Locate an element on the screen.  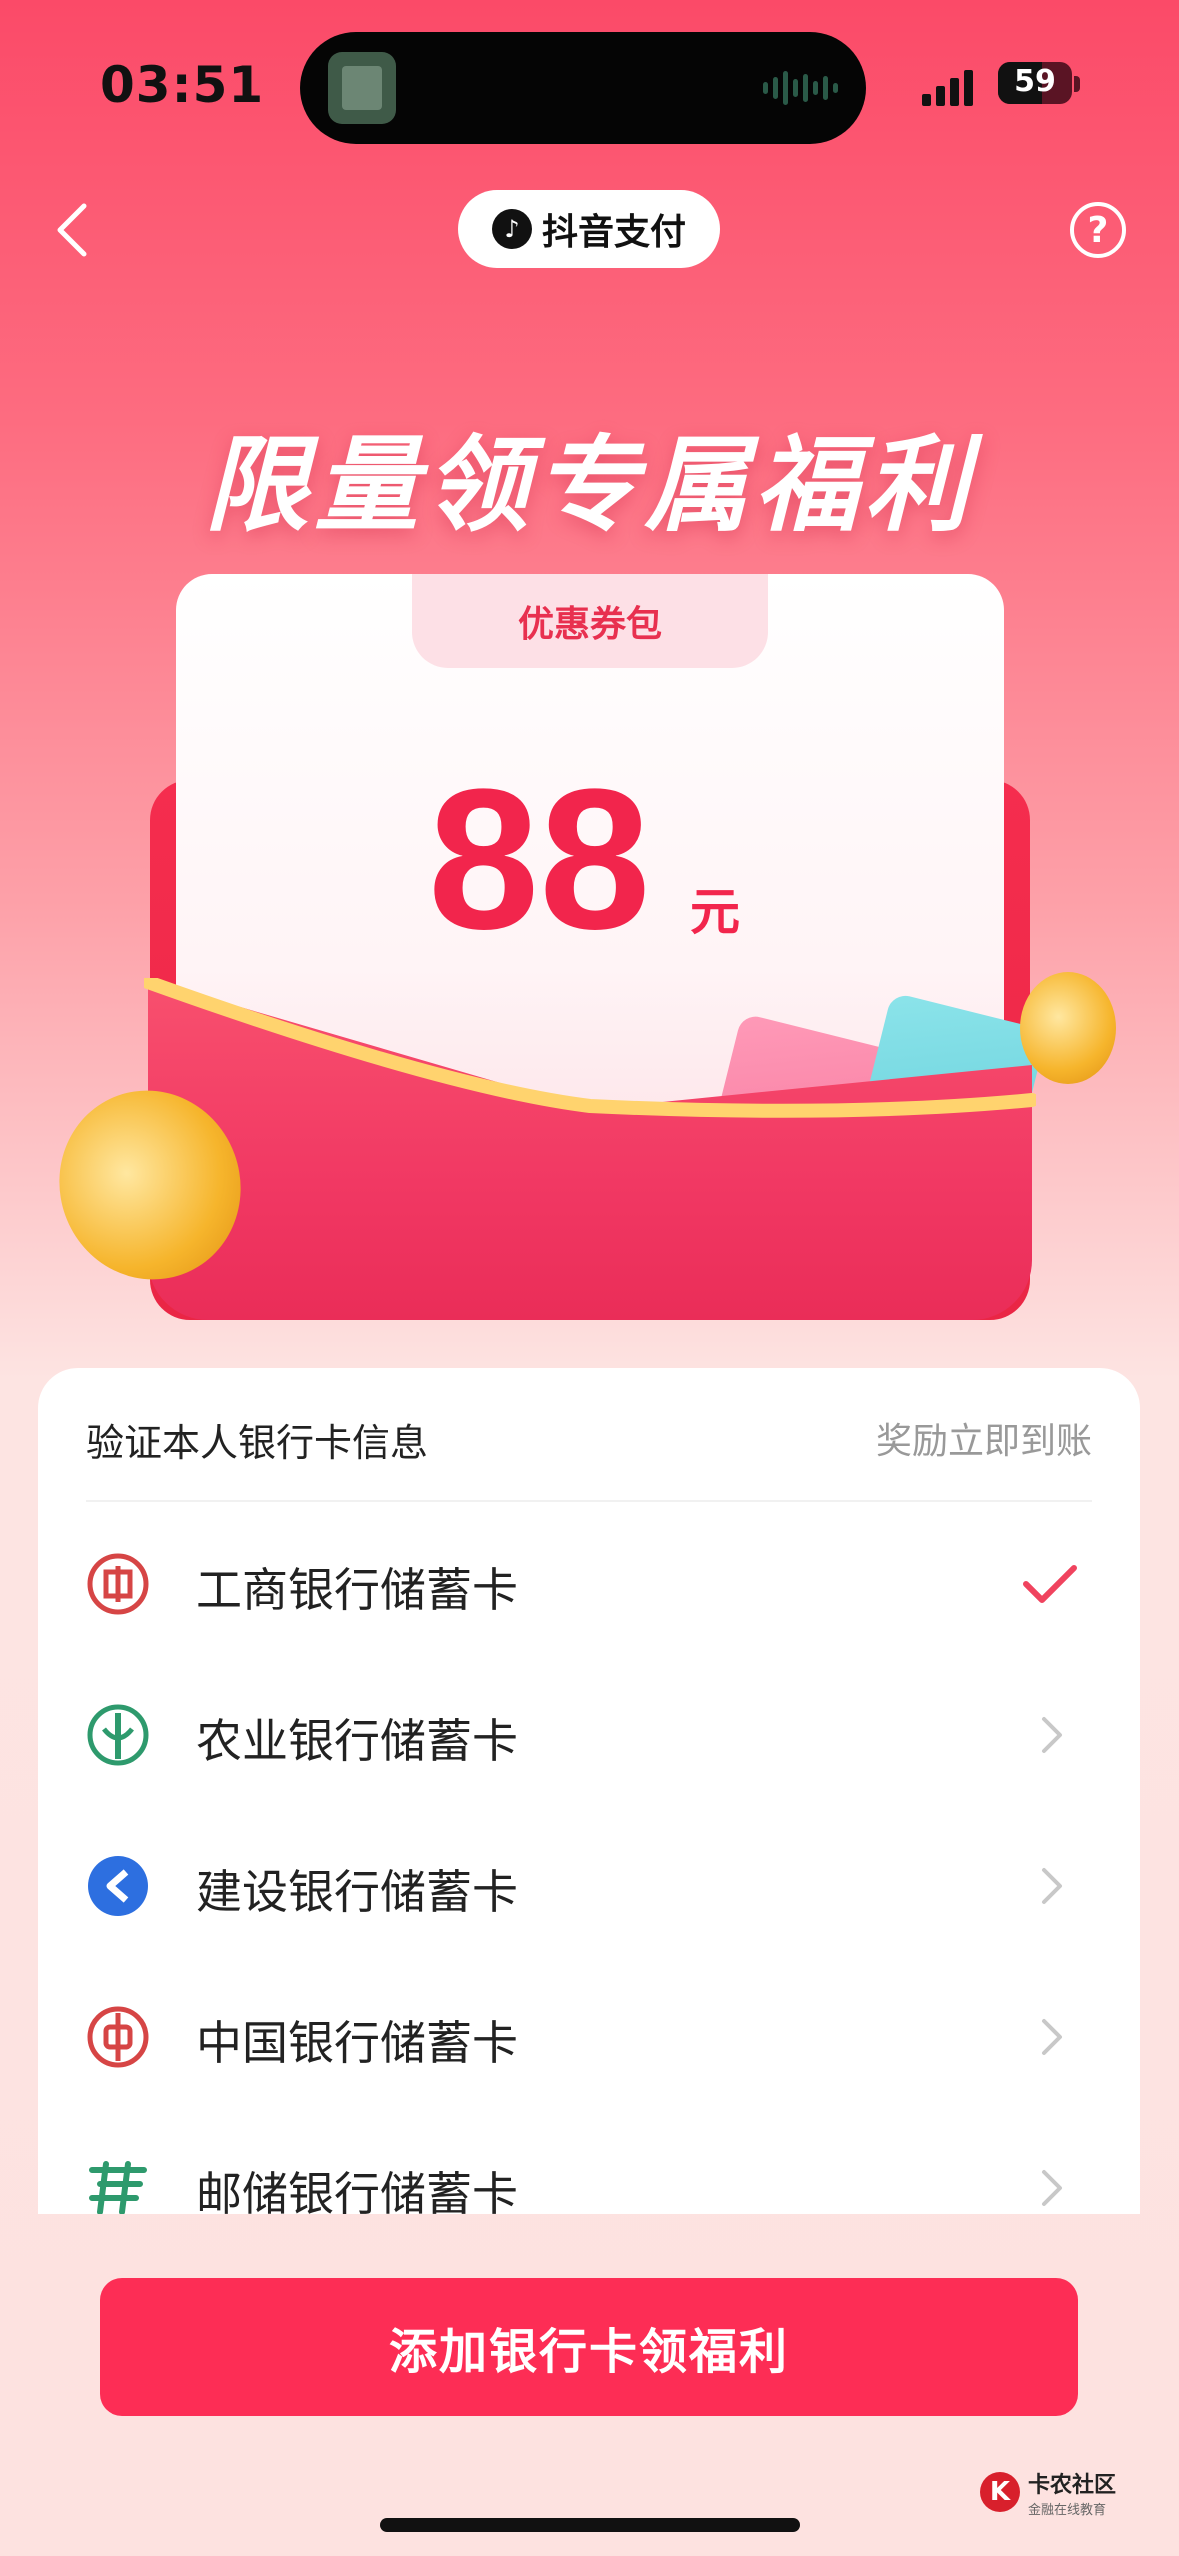
watermark-title: 卡农社区 is located at coordinates (1072, 2485).